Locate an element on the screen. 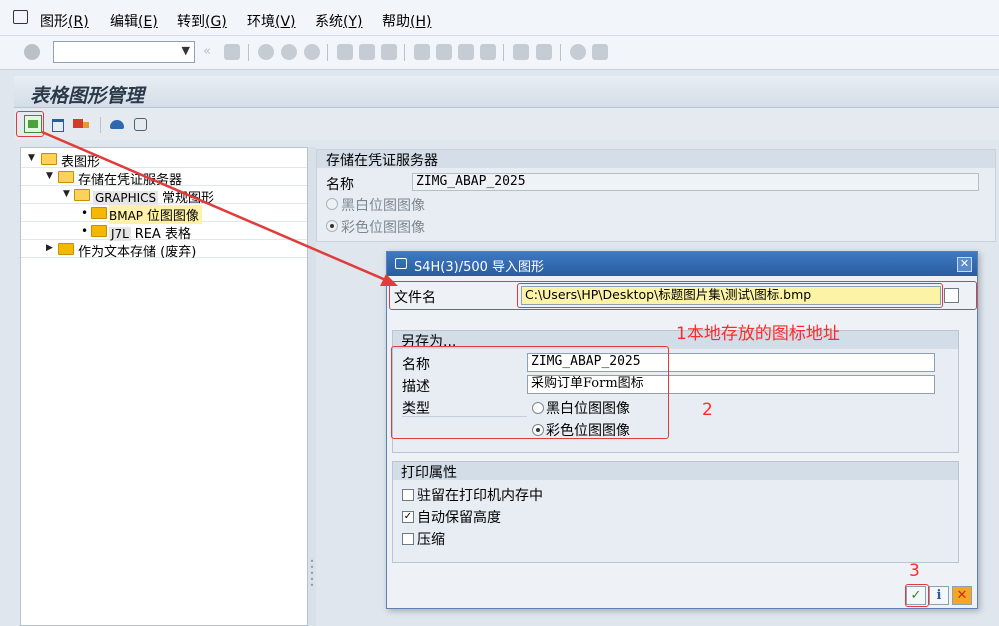 The height and width of the screenshot is (626, 999). annotation-note-3: 3 is located at coordinates (914, 571).